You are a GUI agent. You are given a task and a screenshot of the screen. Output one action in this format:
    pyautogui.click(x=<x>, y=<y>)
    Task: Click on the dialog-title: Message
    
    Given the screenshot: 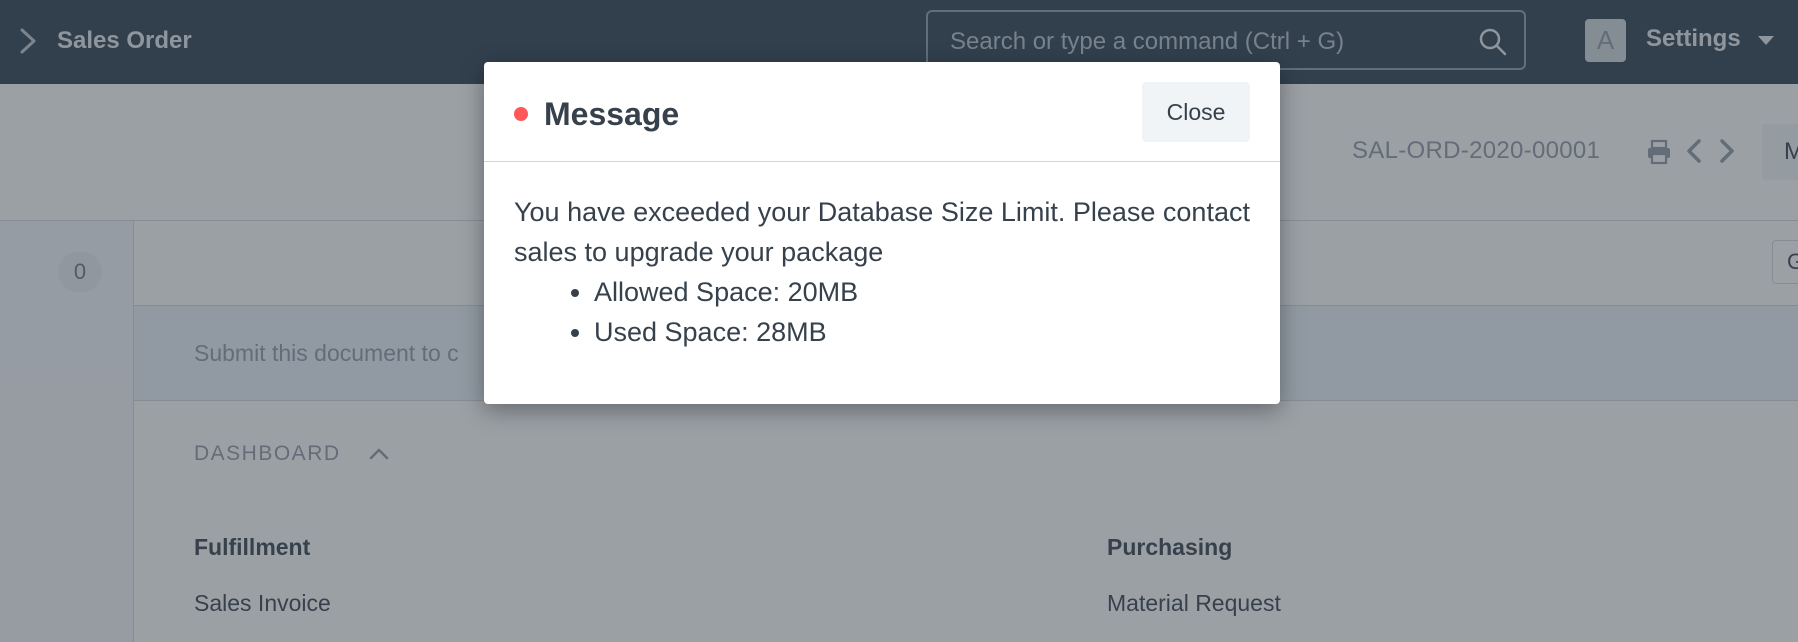 What is the action you would take?
    pyautogui.click(x=612, y=114)
    